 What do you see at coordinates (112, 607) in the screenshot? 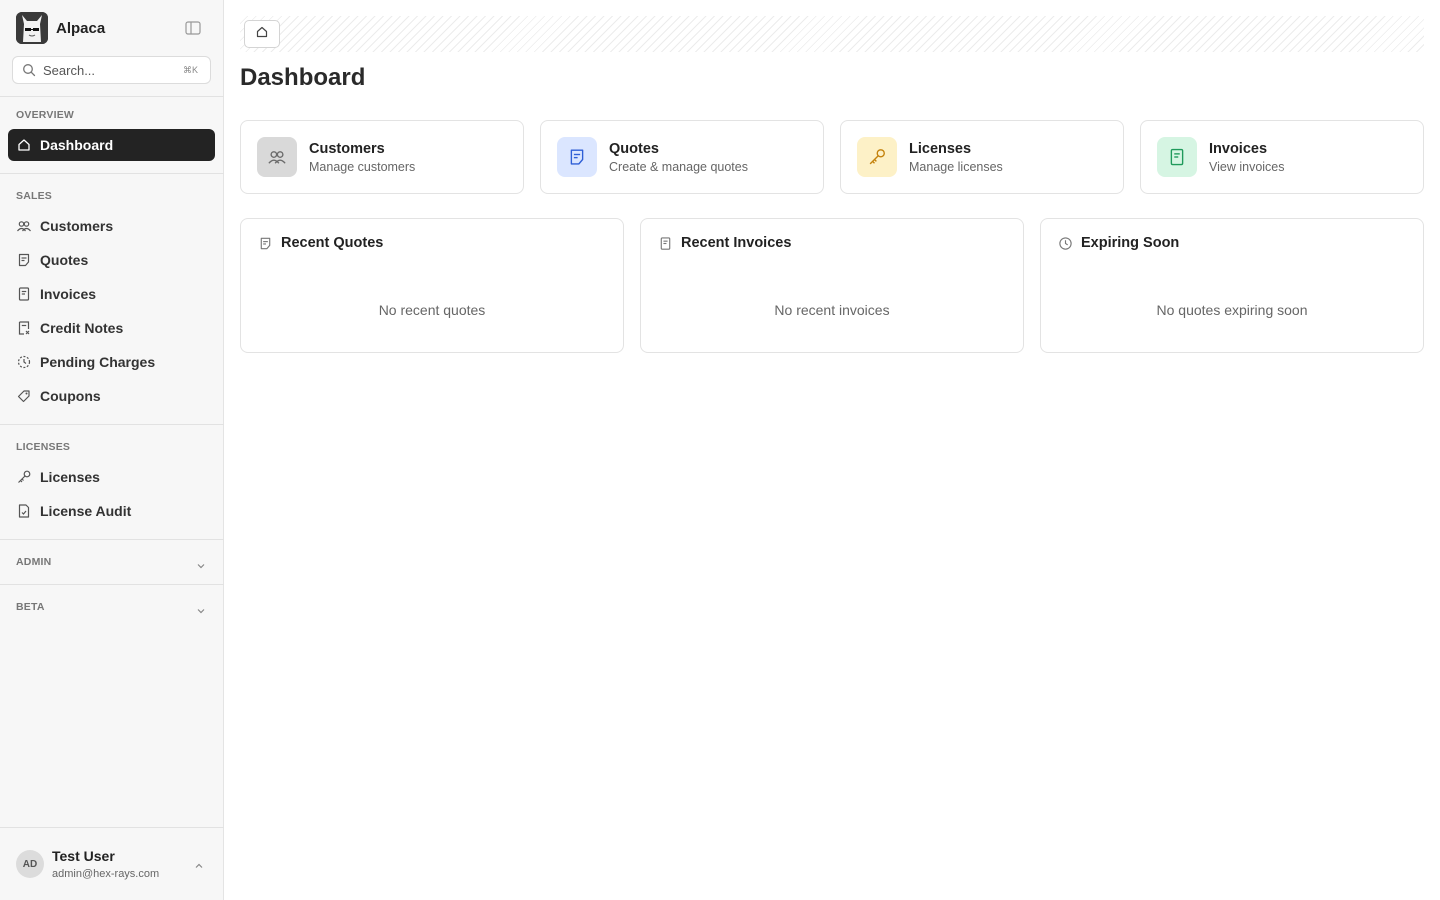
I see `section-toggle-beta: BETA` at bounding box center [112, 607].